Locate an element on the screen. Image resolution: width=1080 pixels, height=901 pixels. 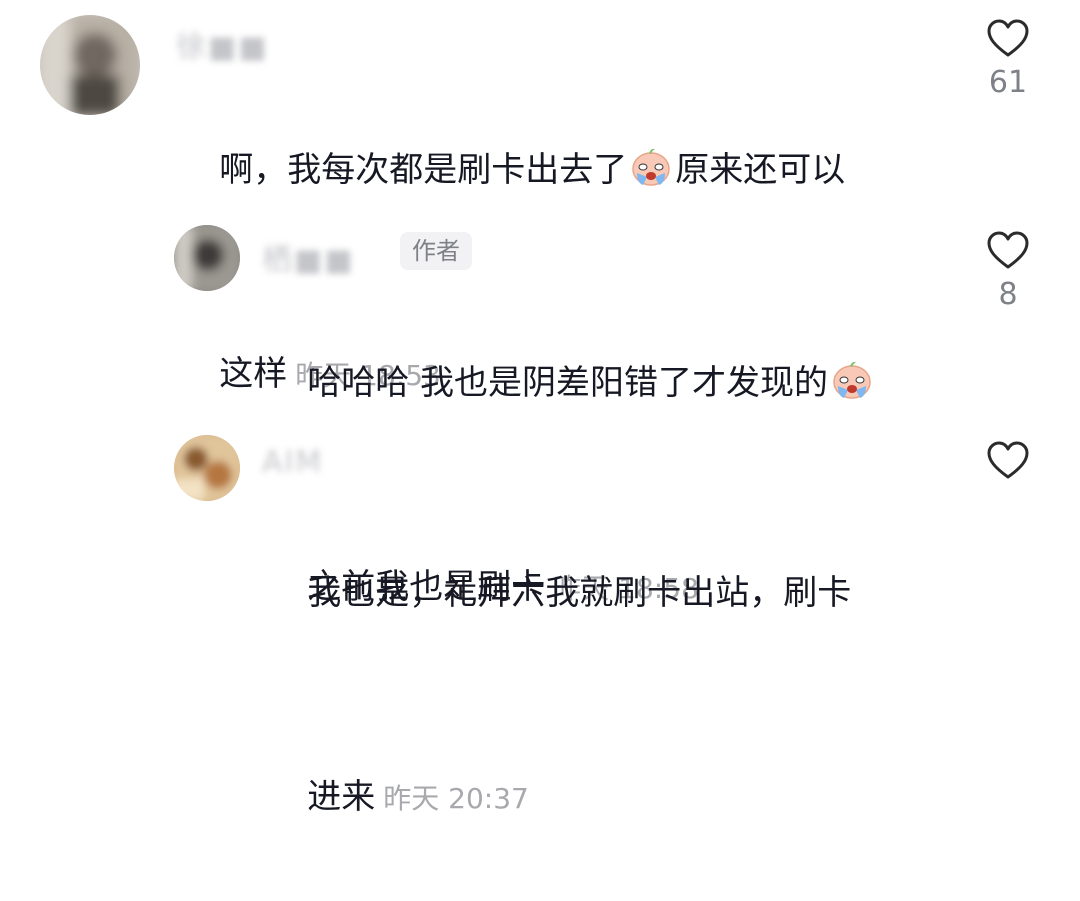
author-badge: 作者 is located at coordinates (436, 251).